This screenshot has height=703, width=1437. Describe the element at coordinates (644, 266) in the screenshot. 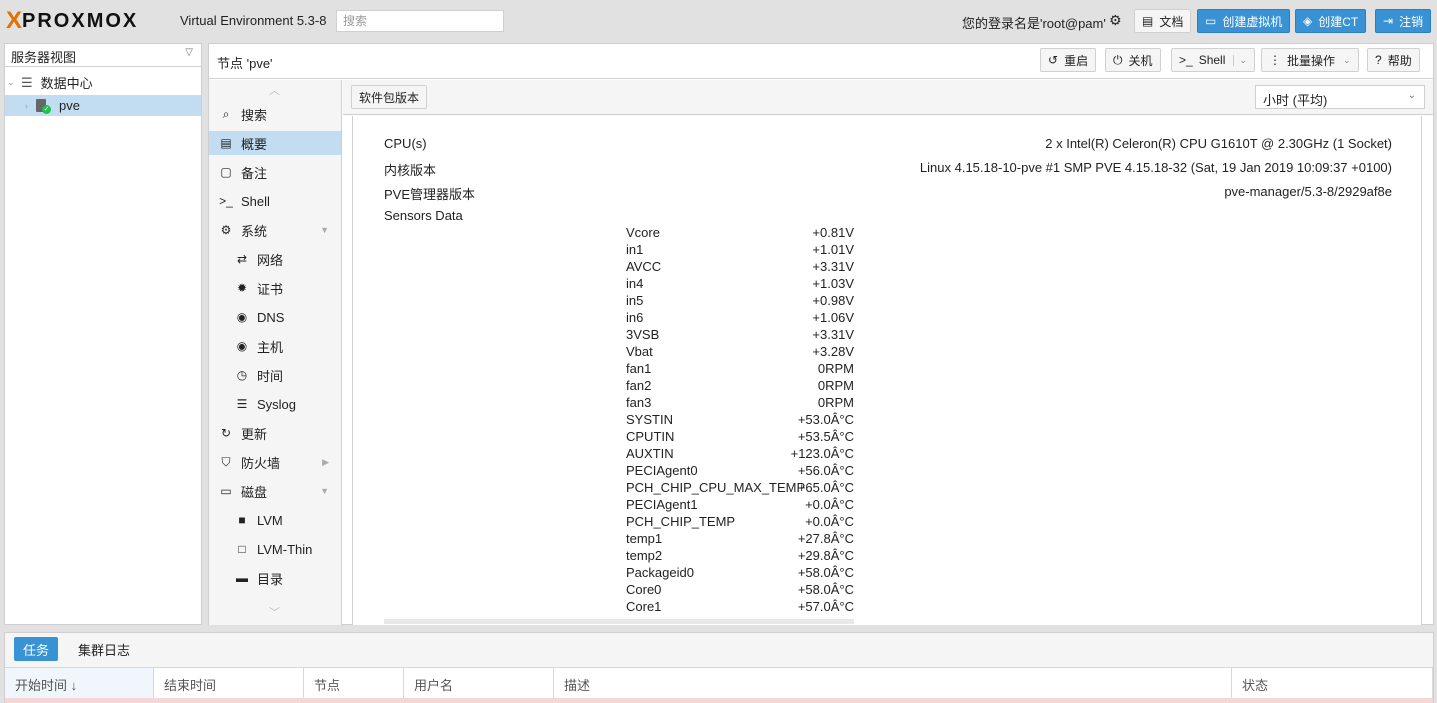

I see `sensor-name: AVCC` at that location.